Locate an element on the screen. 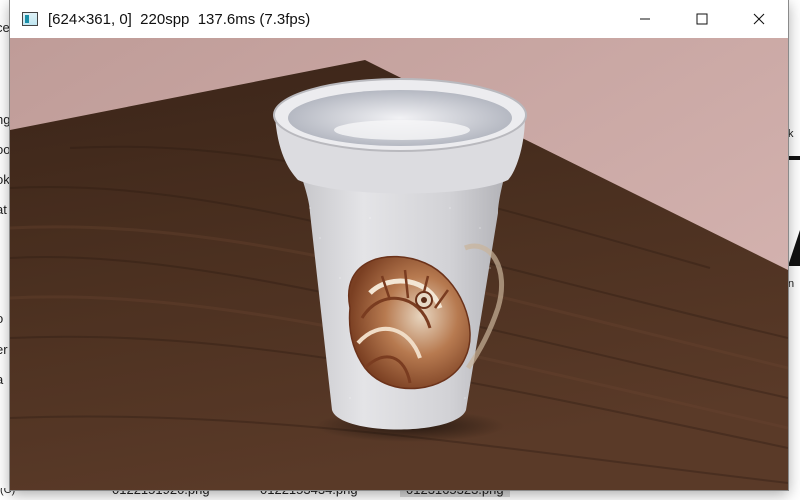 The width and height of the screenshot is (800, 500). background-text: o is located at coordinates (1, 318).